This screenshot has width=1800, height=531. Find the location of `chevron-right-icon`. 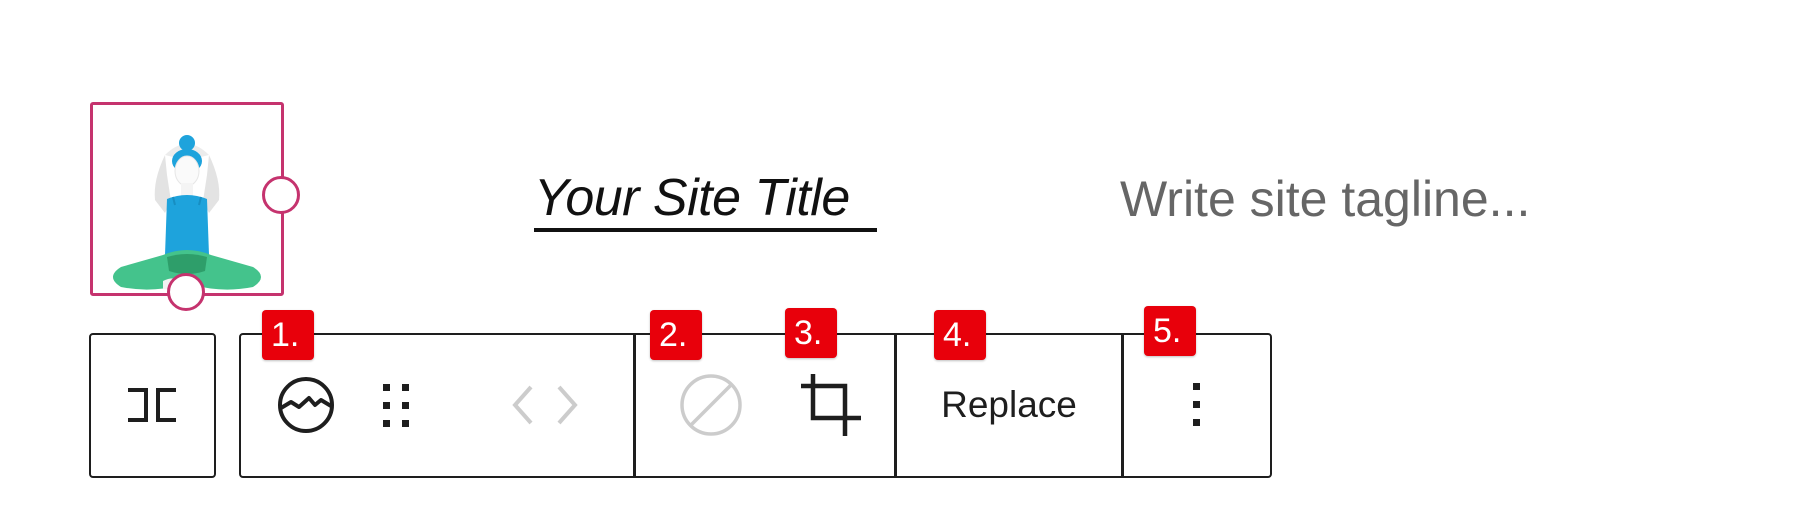

chevron-right-icon is located at coordinates (567, 405).